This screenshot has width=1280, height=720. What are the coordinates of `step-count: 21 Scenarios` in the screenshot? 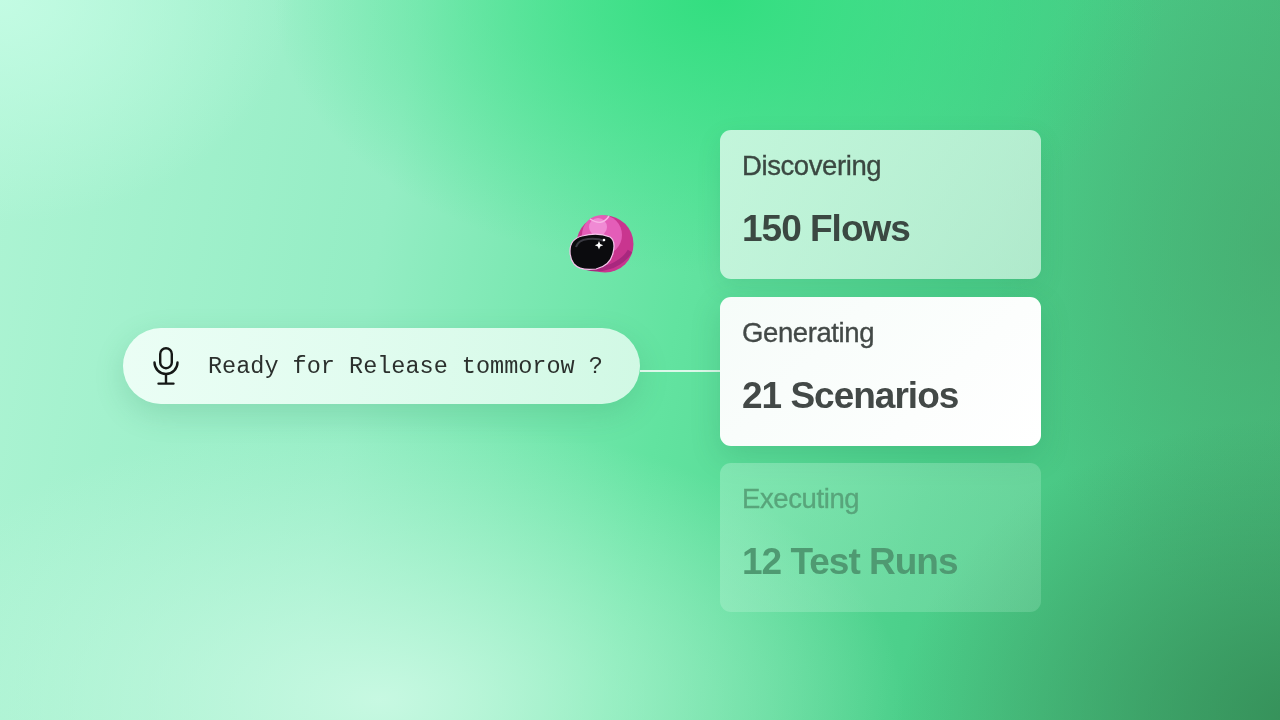 It's located at (850, 395).